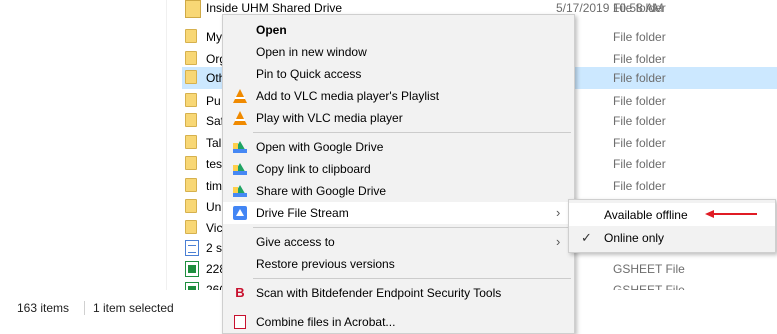 The width and height of the screenshot is (777, 334). I want to click on menu-item-open-google-drive: Open with Google Drive, so click(398, 147).